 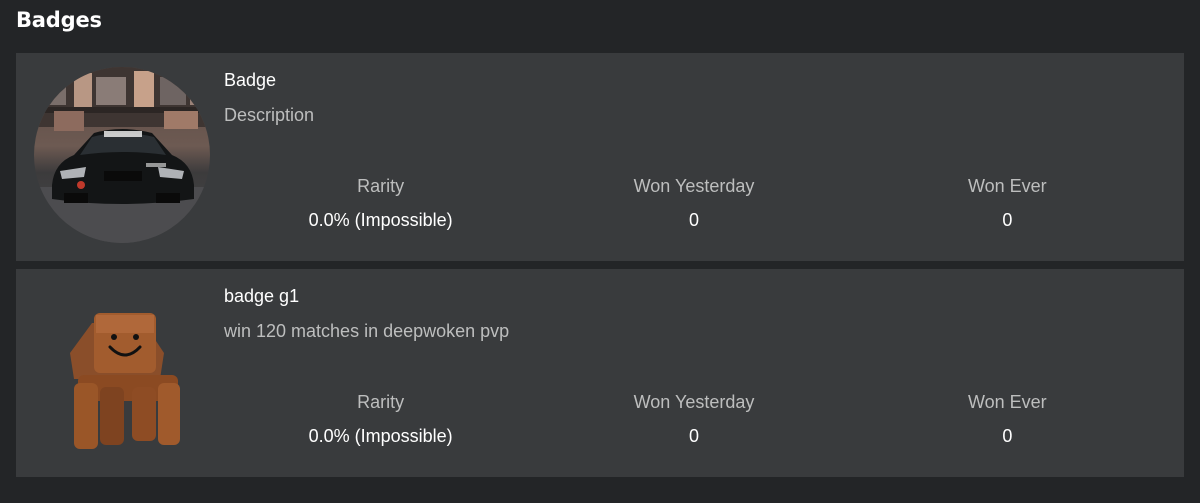 I want to click on avatar-figure-icon, so click(x=122, y=371).